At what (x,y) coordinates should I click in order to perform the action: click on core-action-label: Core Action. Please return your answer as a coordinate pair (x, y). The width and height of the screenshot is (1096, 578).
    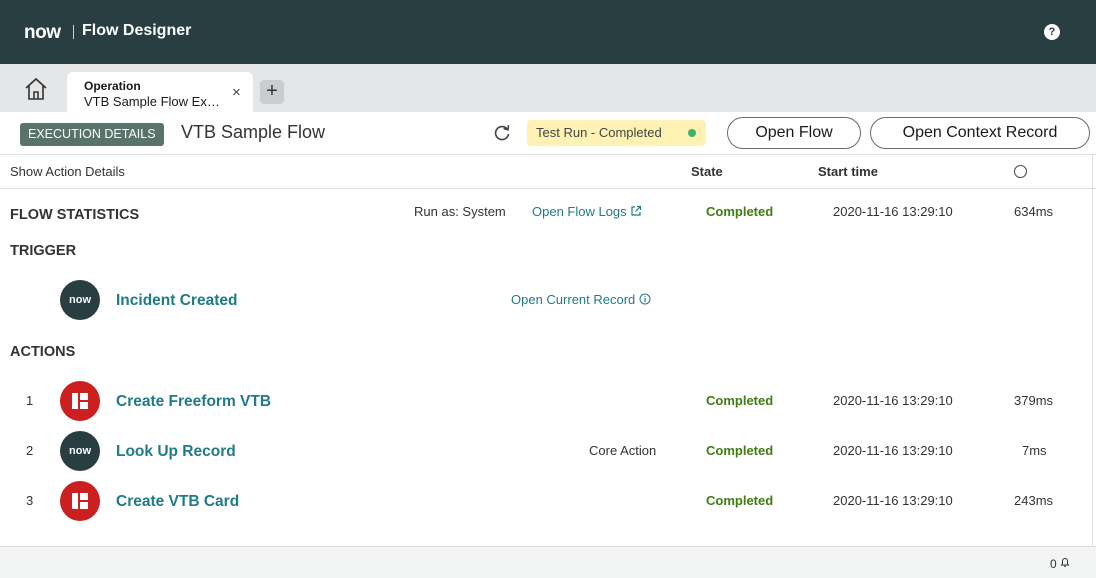
    Looking at the image, I should click on (623, 450).